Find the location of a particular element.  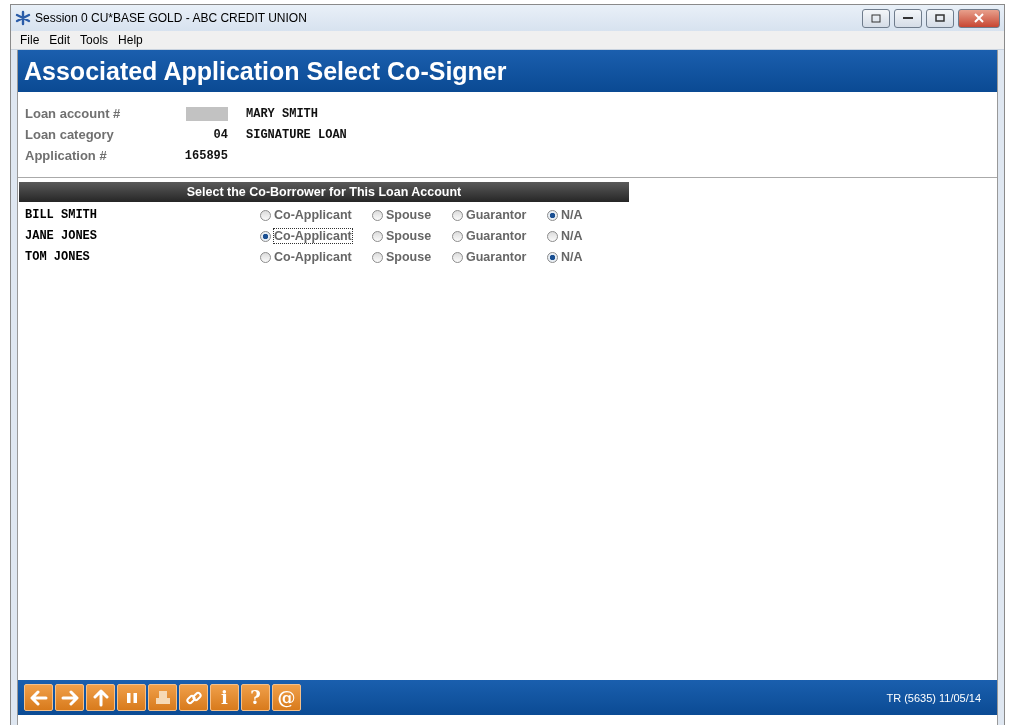

print-button is located at coordinates (162, 697).